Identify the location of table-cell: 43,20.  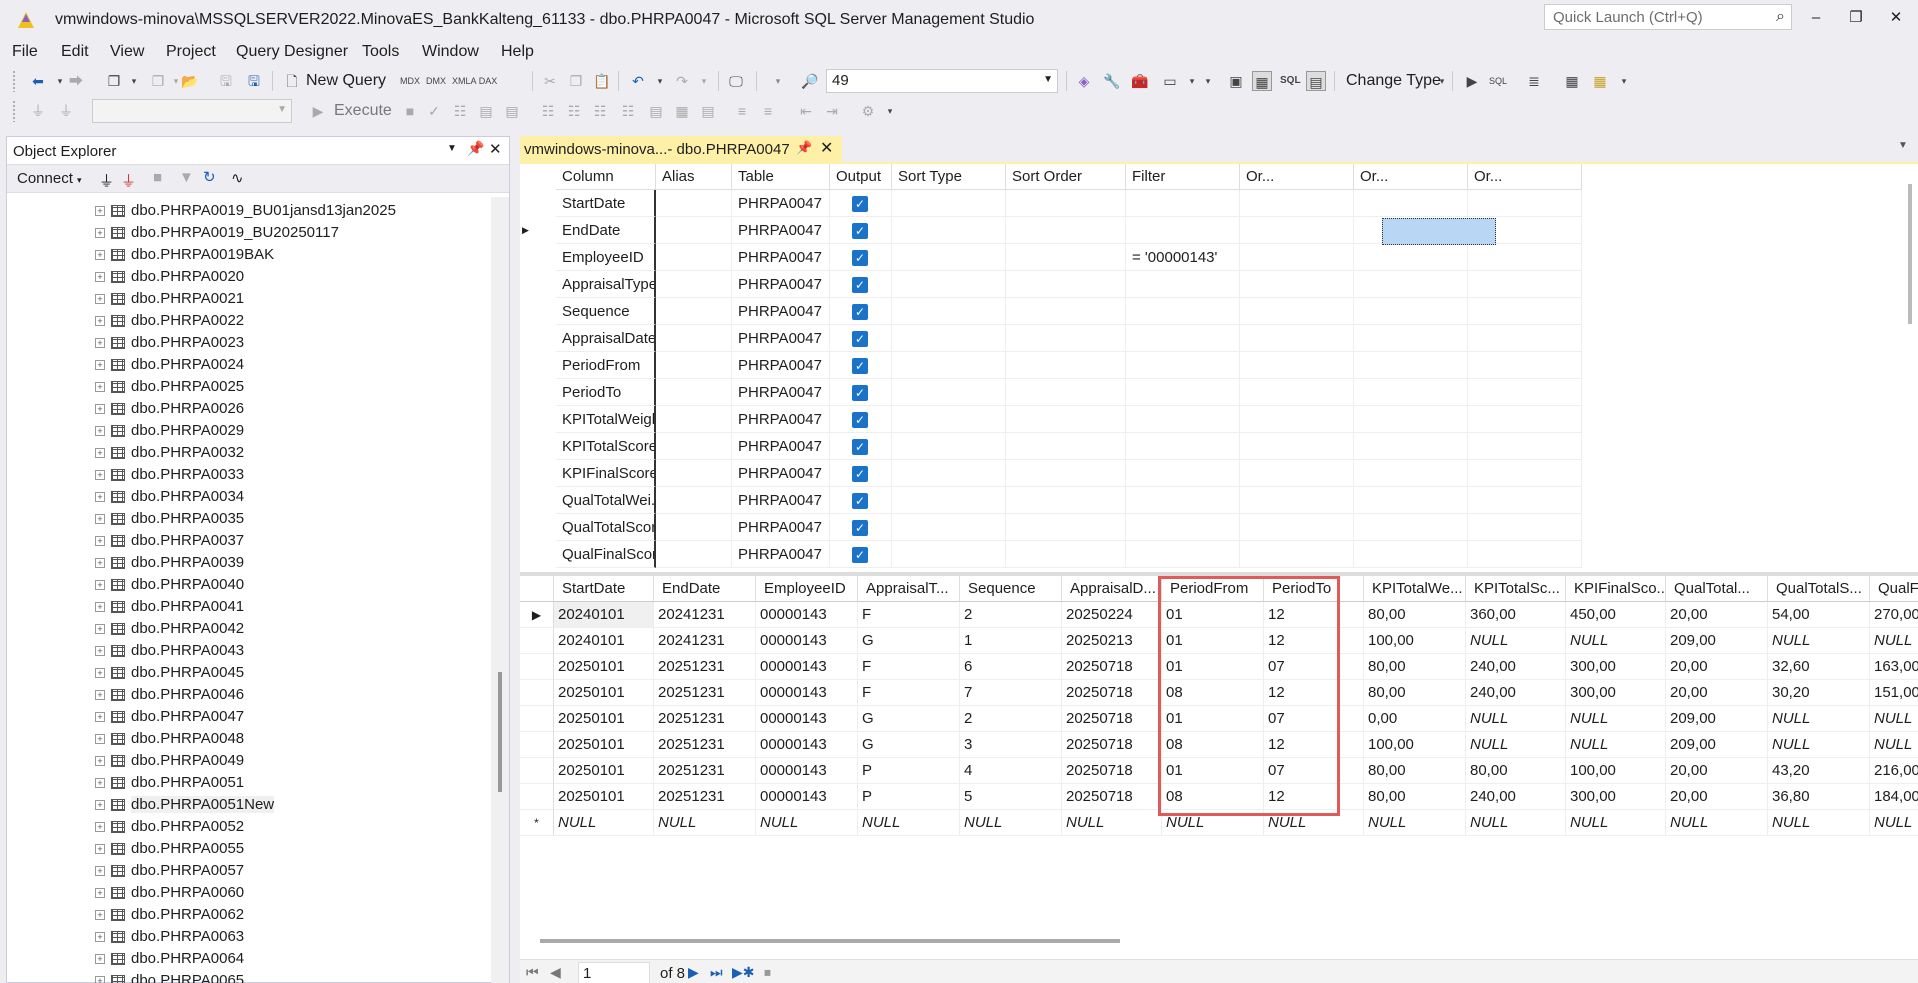
(1819, 771).